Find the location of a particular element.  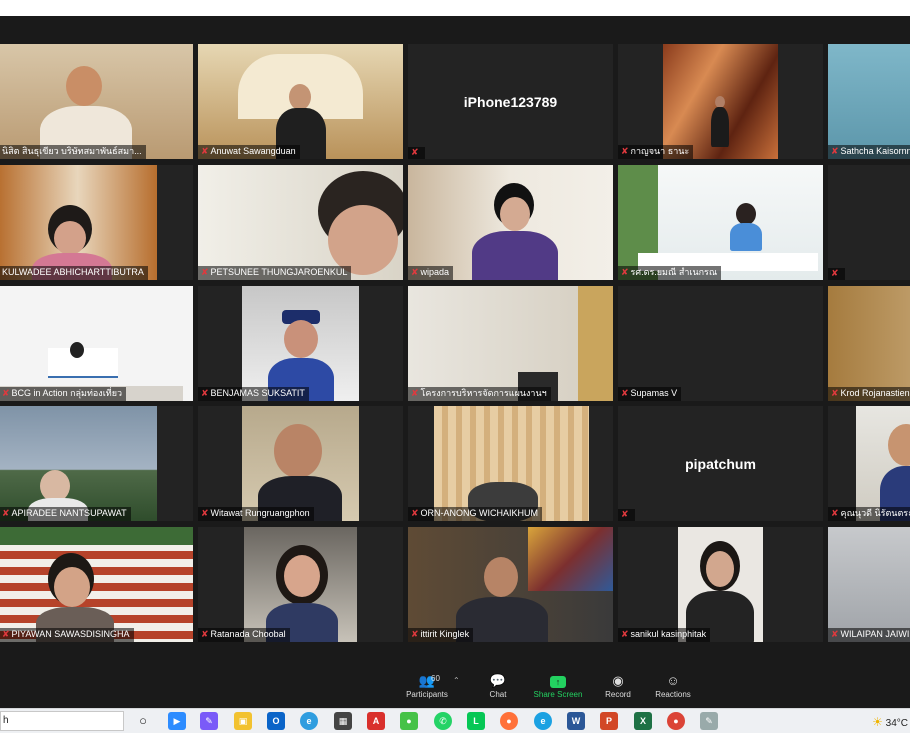

excel-icon: X is located at coordinates (643, 721).